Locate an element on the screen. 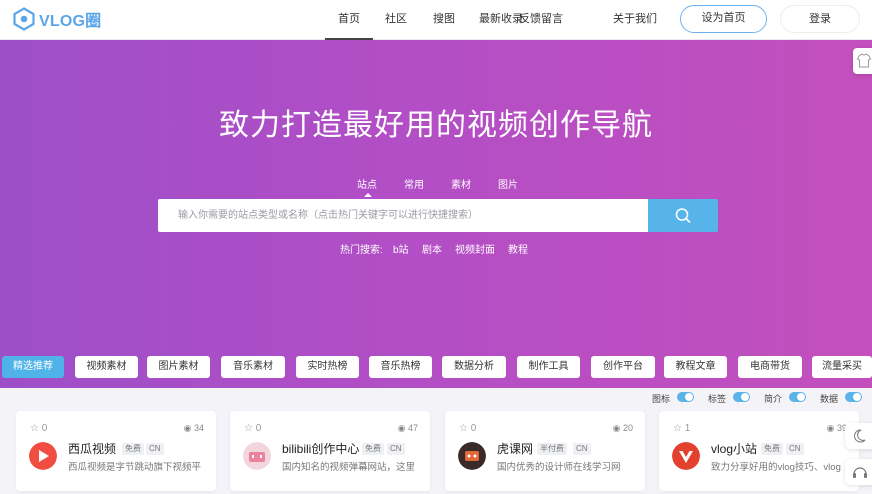 The image size is (872, 494). nav-community: 社区 is located at coordinates (396, 20).